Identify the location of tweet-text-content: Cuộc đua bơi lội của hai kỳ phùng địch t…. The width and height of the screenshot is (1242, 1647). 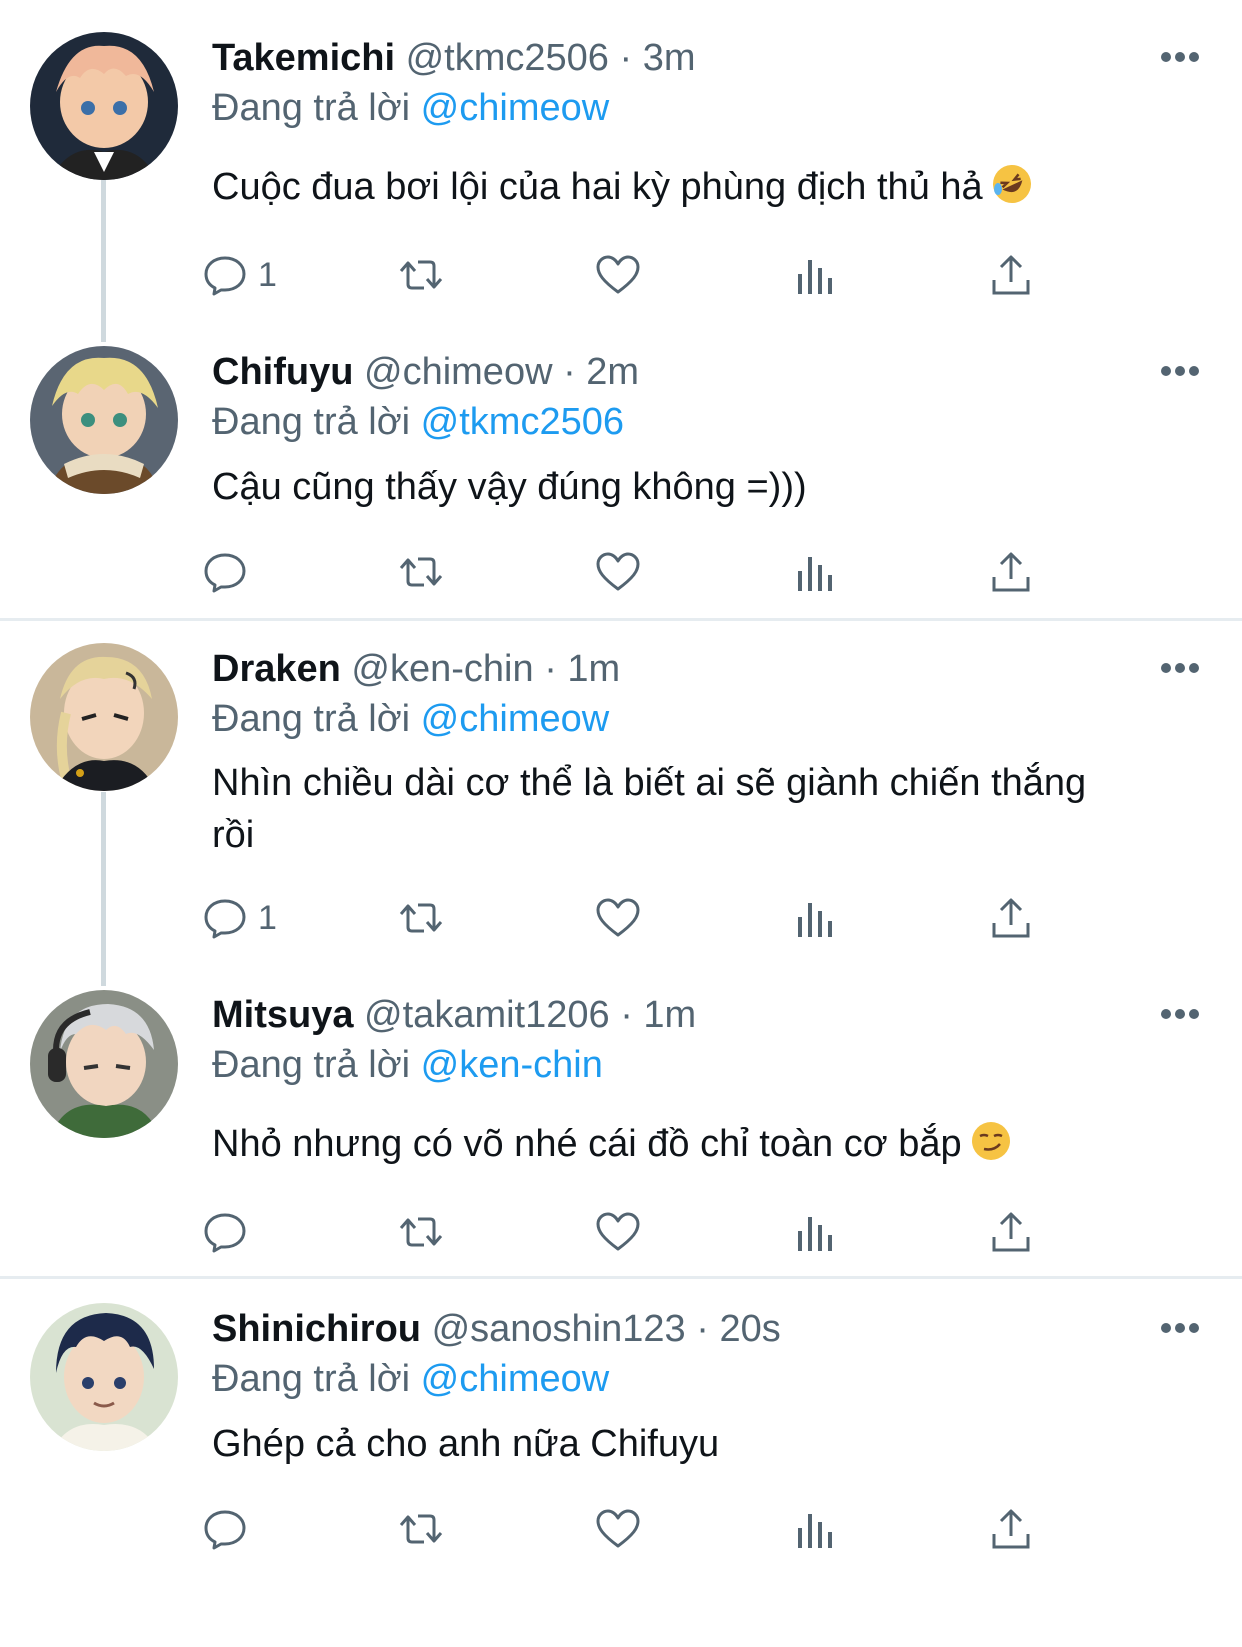
(597, 187).